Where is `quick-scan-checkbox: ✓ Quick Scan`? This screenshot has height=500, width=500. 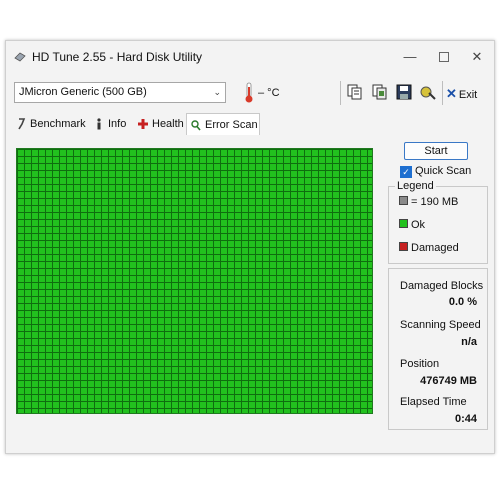 quick-scan-checkbox: ✓ Quick Scan is located at coordinates (435, 171).